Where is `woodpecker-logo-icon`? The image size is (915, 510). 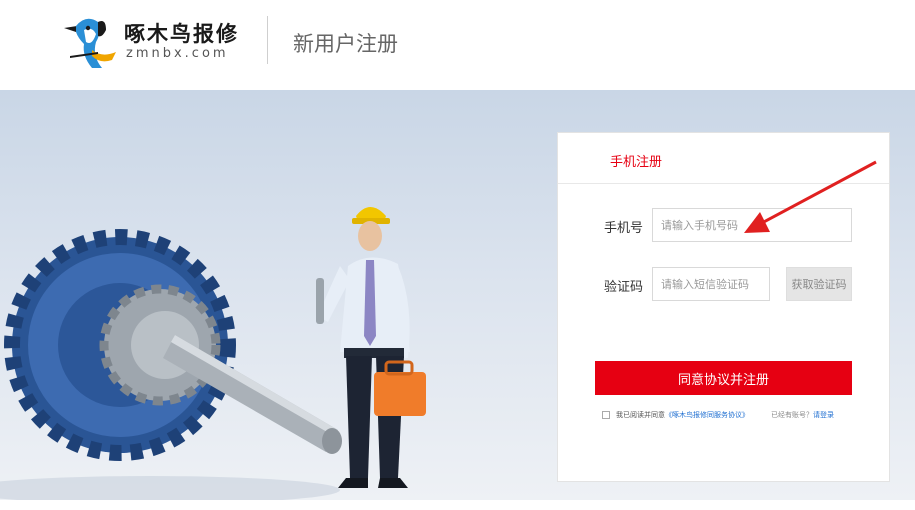
woodpecker-logo-icon is located at coordinates (92, 40).